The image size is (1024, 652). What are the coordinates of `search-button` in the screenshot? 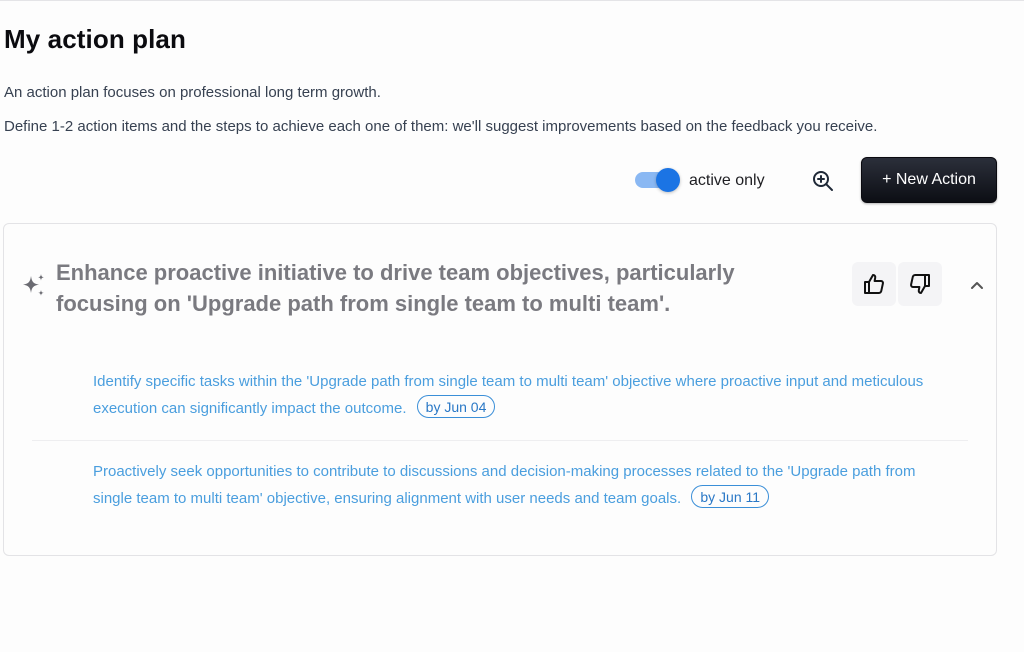 It's located at (823, 181).